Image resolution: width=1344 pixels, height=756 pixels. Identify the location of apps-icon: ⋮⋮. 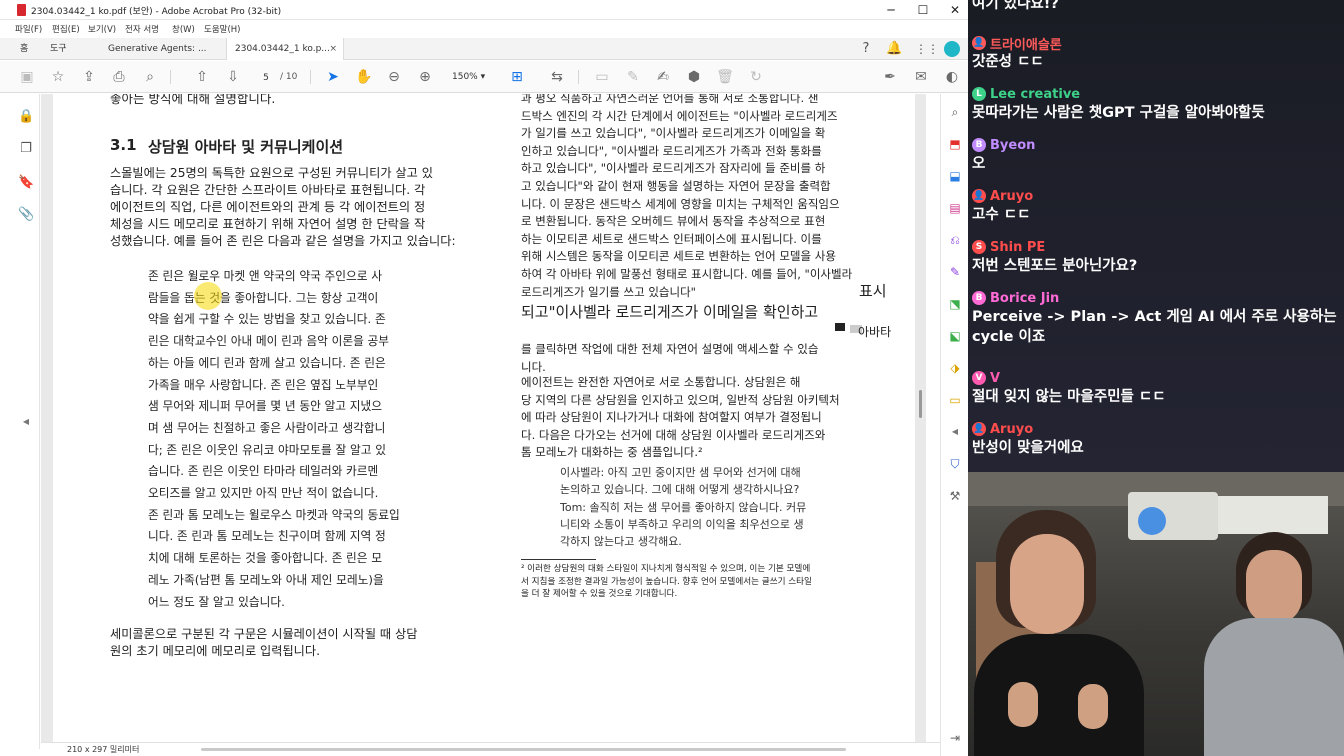
(927, 49).